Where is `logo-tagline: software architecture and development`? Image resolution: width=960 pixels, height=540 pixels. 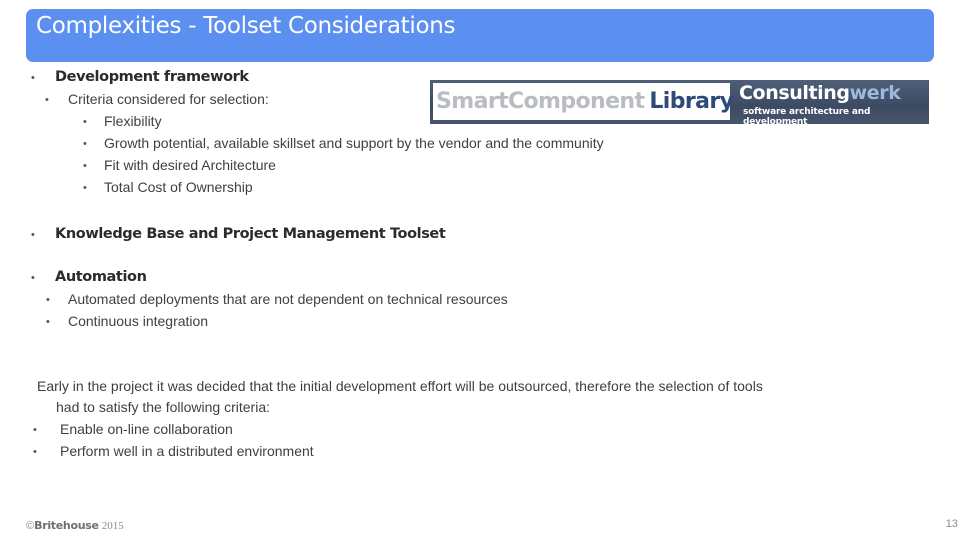
logo-tagline: software architecture and development is located at coordinates (807, 115).